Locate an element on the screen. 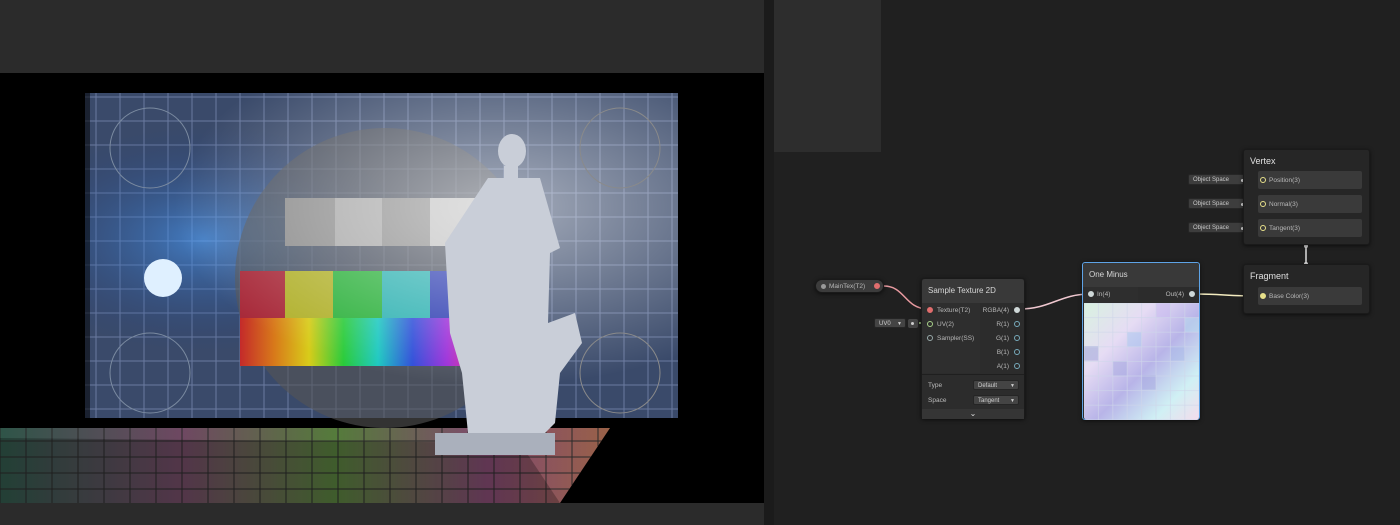 The width and height of the screenshot is (1400, 525). space-label: Space is located at coordinates (937, 400).